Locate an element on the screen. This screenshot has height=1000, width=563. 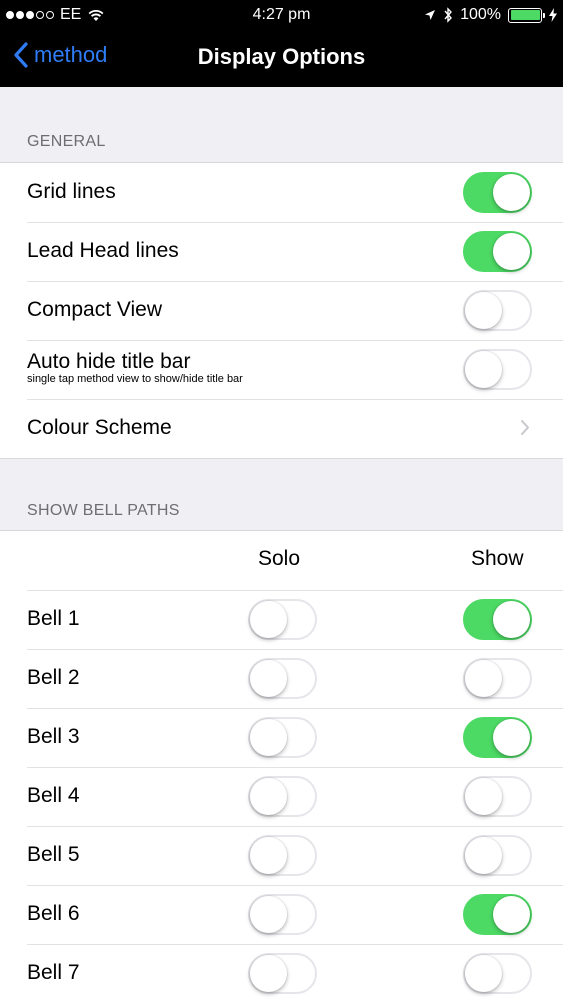
grid-lines-label: Grid lines is located at coordinates (71, 191).